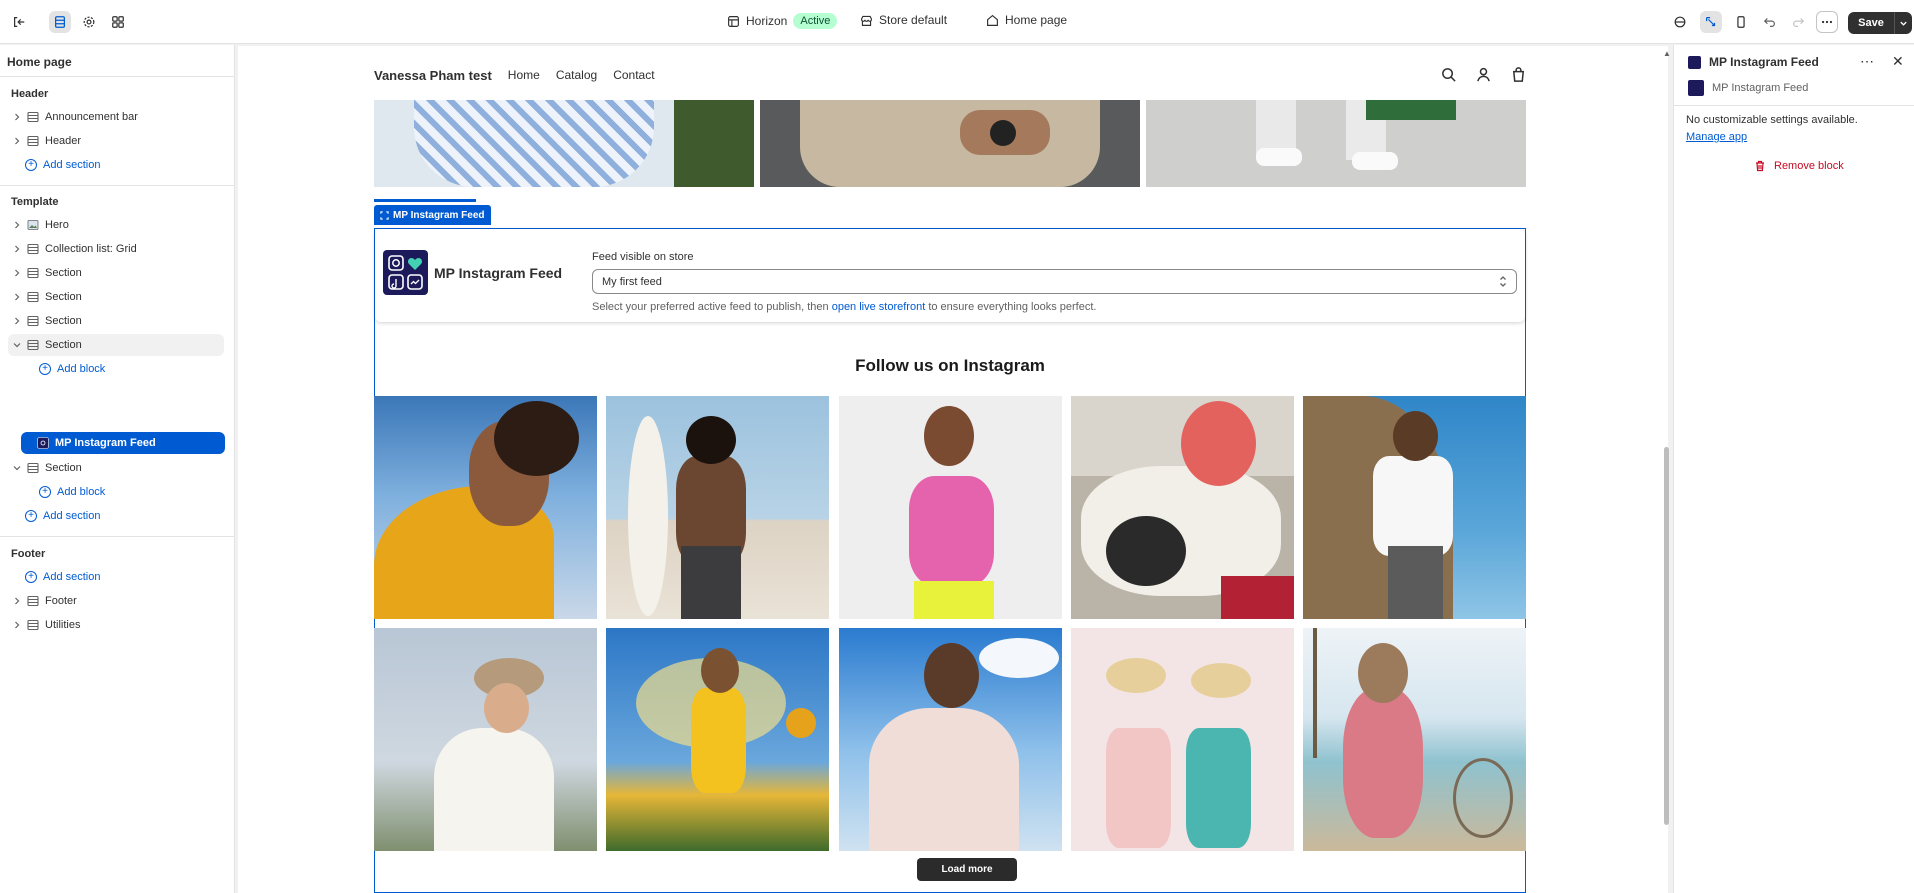 The image size is (1914, 893). I want to click on feed-select-label: Feed visible on store, so click(643, 257).